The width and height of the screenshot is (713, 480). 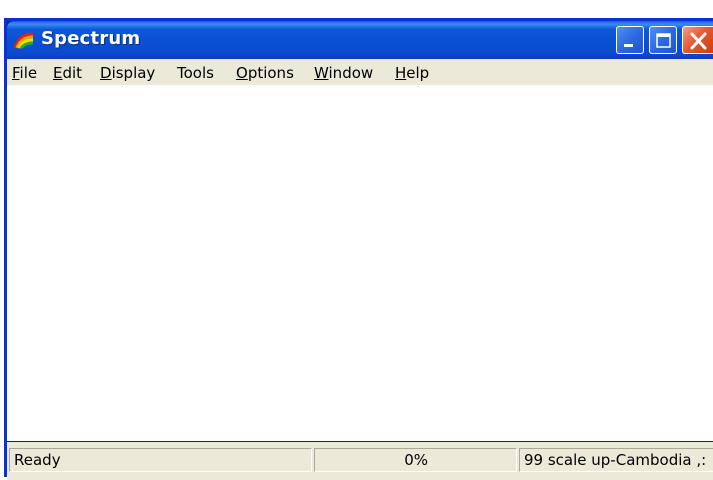 I want to click on status-info: 99 scale up-Cambodia ,:, so click(x=616, y=460).